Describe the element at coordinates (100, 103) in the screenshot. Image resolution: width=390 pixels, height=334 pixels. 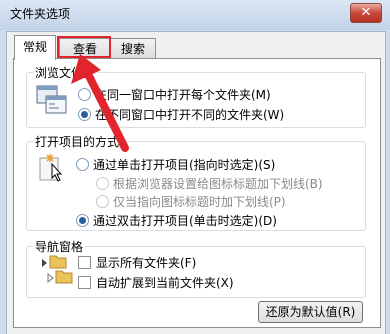
I see `annotation-arrow-icon` at that location.